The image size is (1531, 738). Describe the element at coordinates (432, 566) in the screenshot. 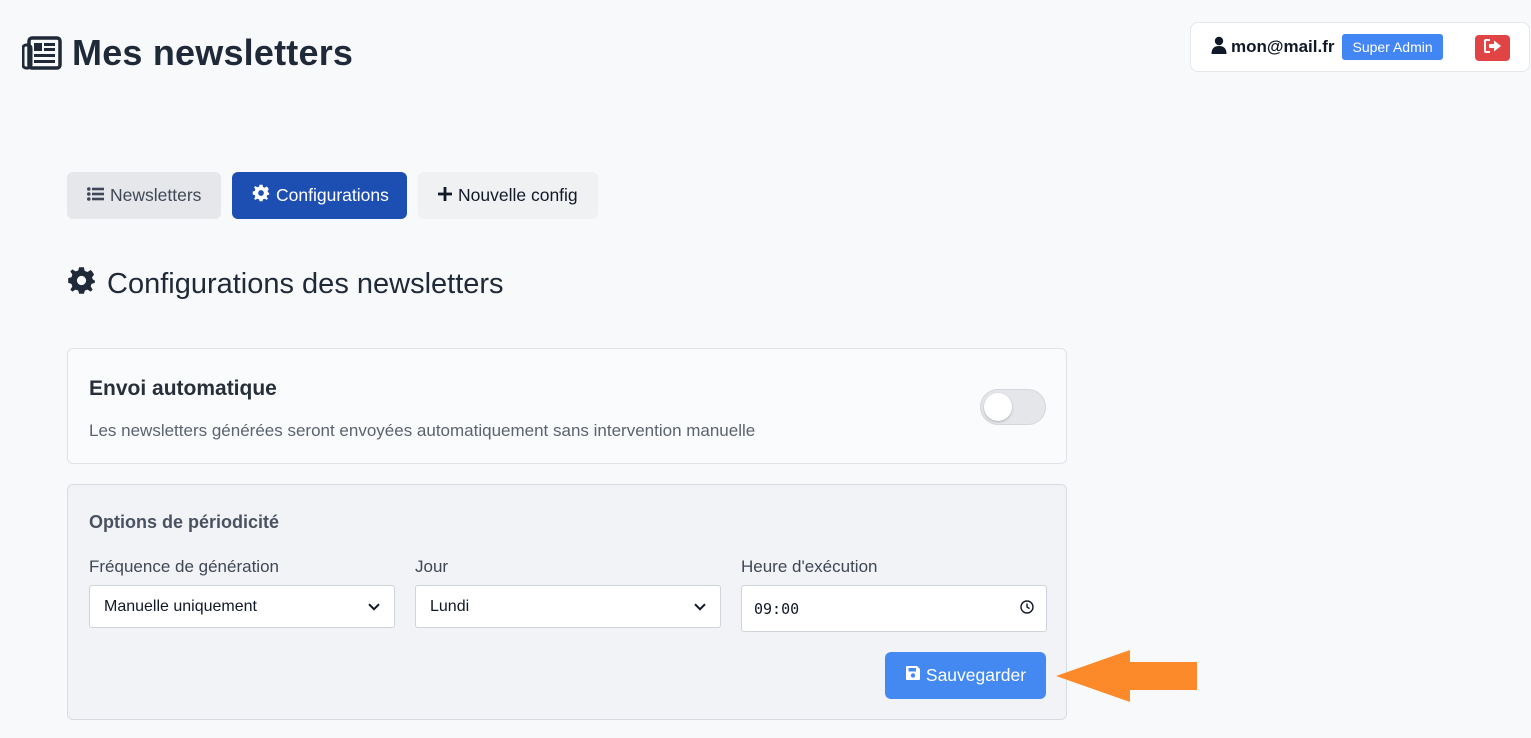

I see `day-label: Jour` at that location.